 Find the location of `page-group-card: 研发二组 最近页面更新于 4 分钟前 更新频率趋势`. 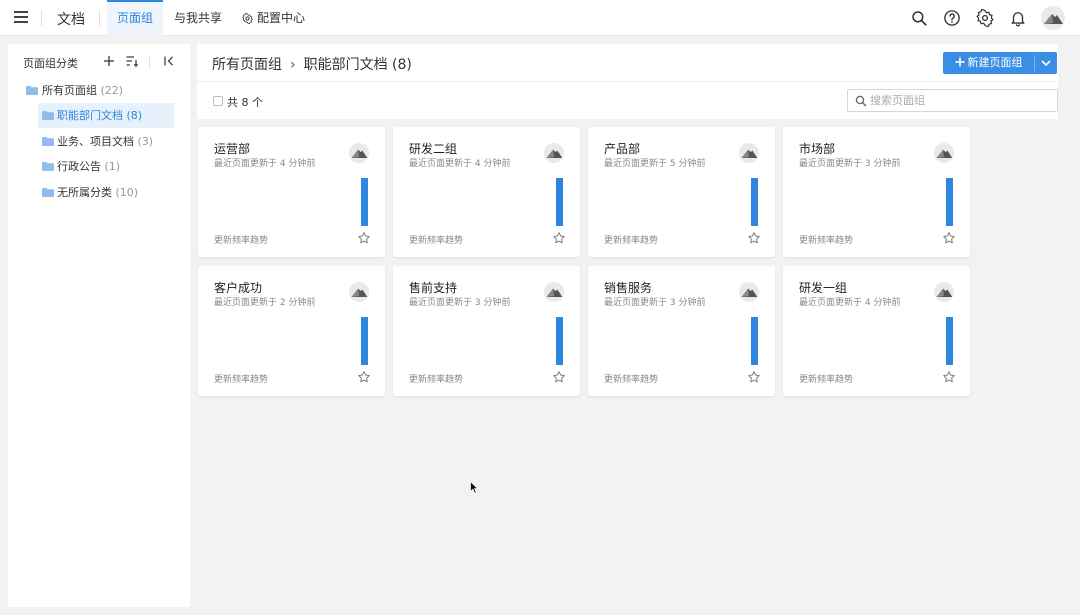

page-group-card: 研发二组 最近页面更新于 4 分钟前 更新频率趋势 is located at coordinates (486, 192).